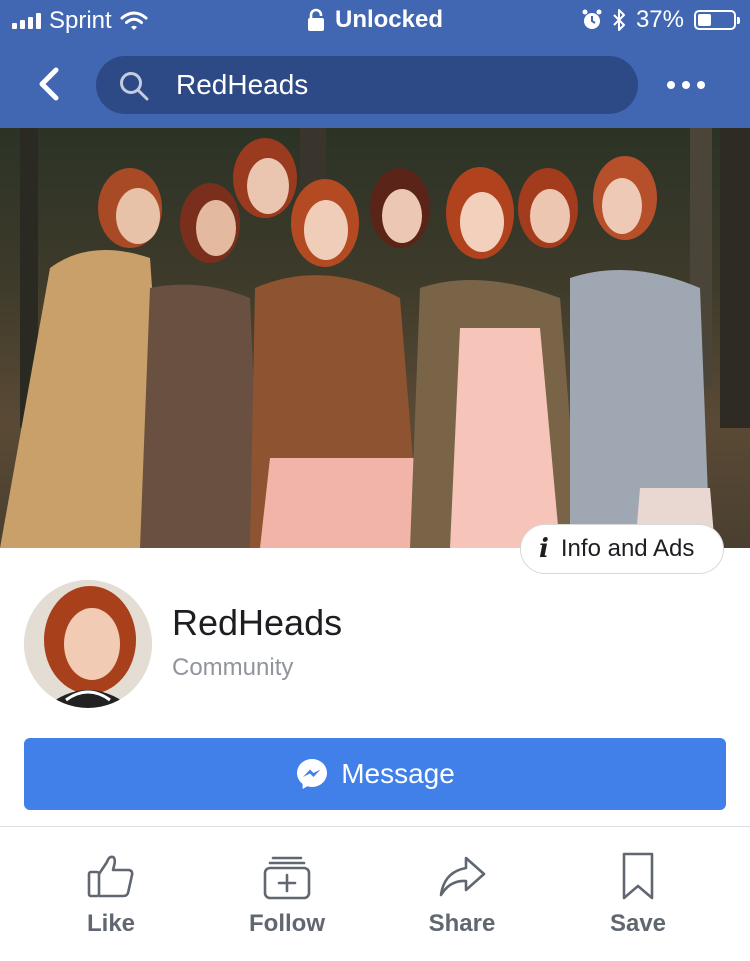 The width and height of the screenshot is (750, 961). I want to click on follow-label: Follow, so click(287, 923).